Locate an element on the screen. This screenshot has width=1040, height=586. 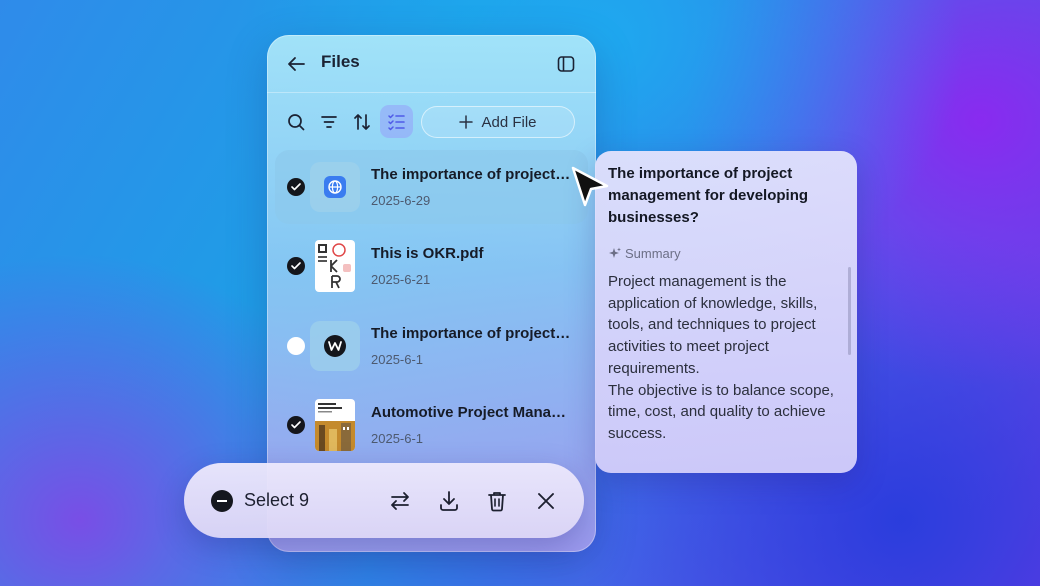
okr-pdf-thumbnail is located at coordinates (335, 266).